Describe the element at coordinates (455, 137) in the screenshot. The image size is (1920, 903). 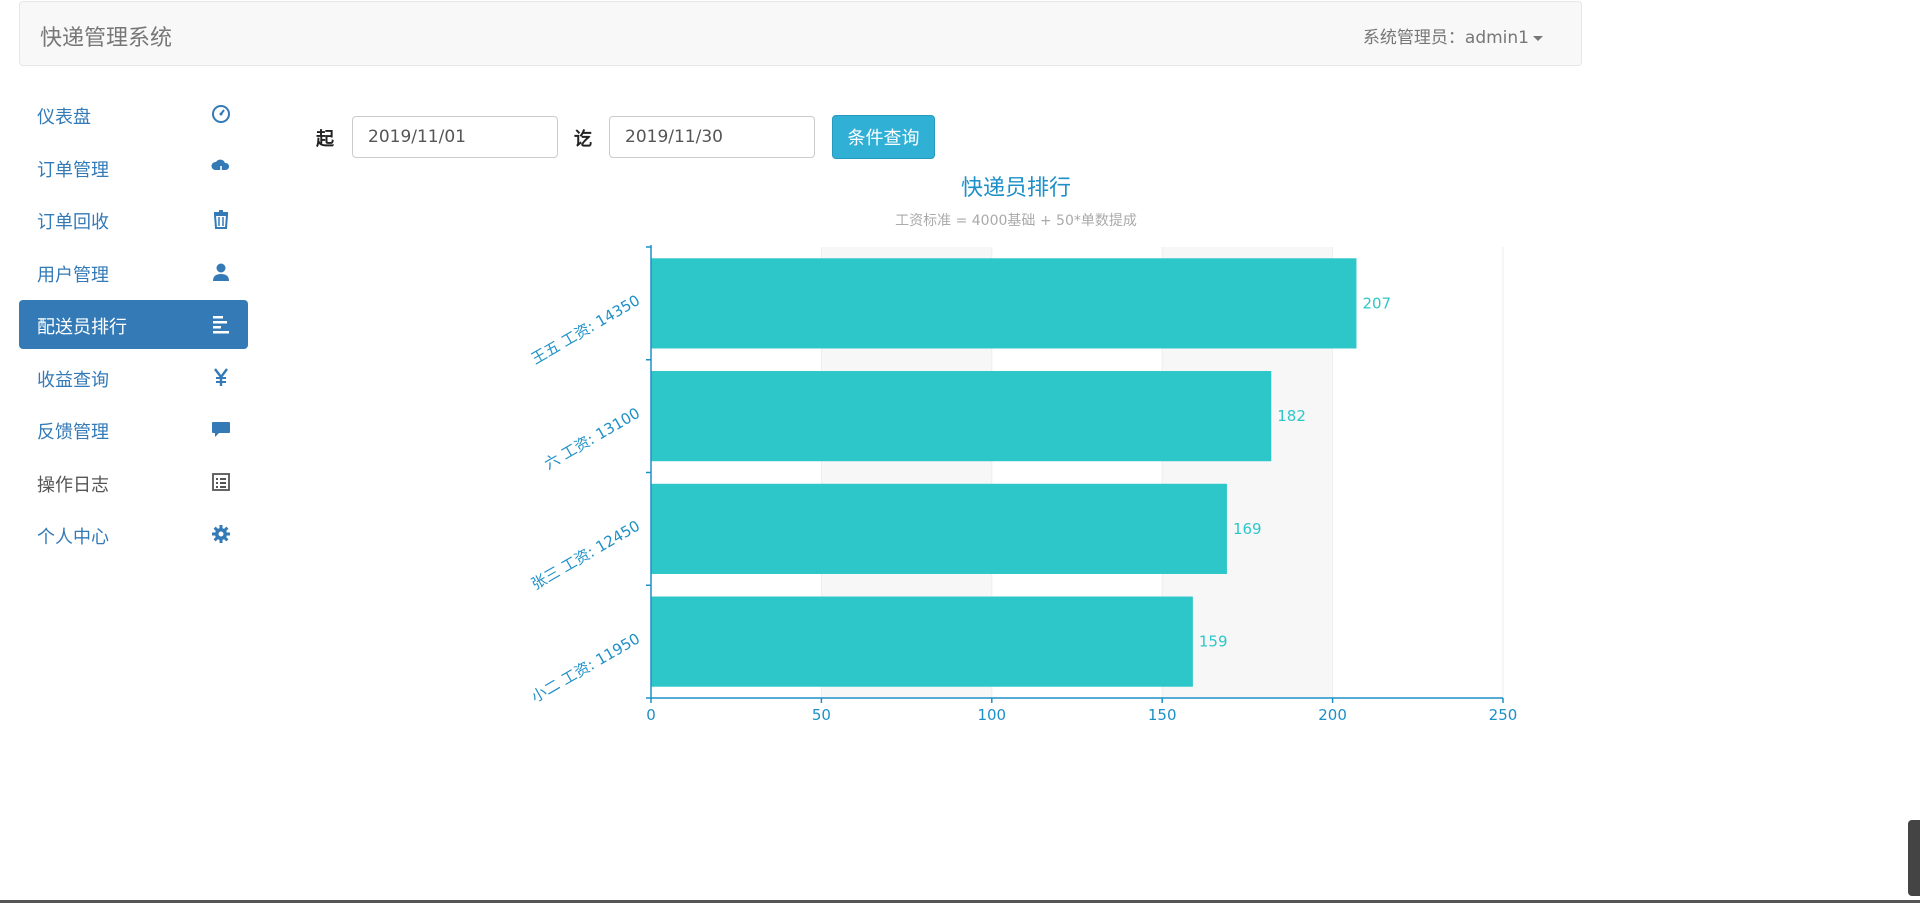
I see `start-date-input` at that location.